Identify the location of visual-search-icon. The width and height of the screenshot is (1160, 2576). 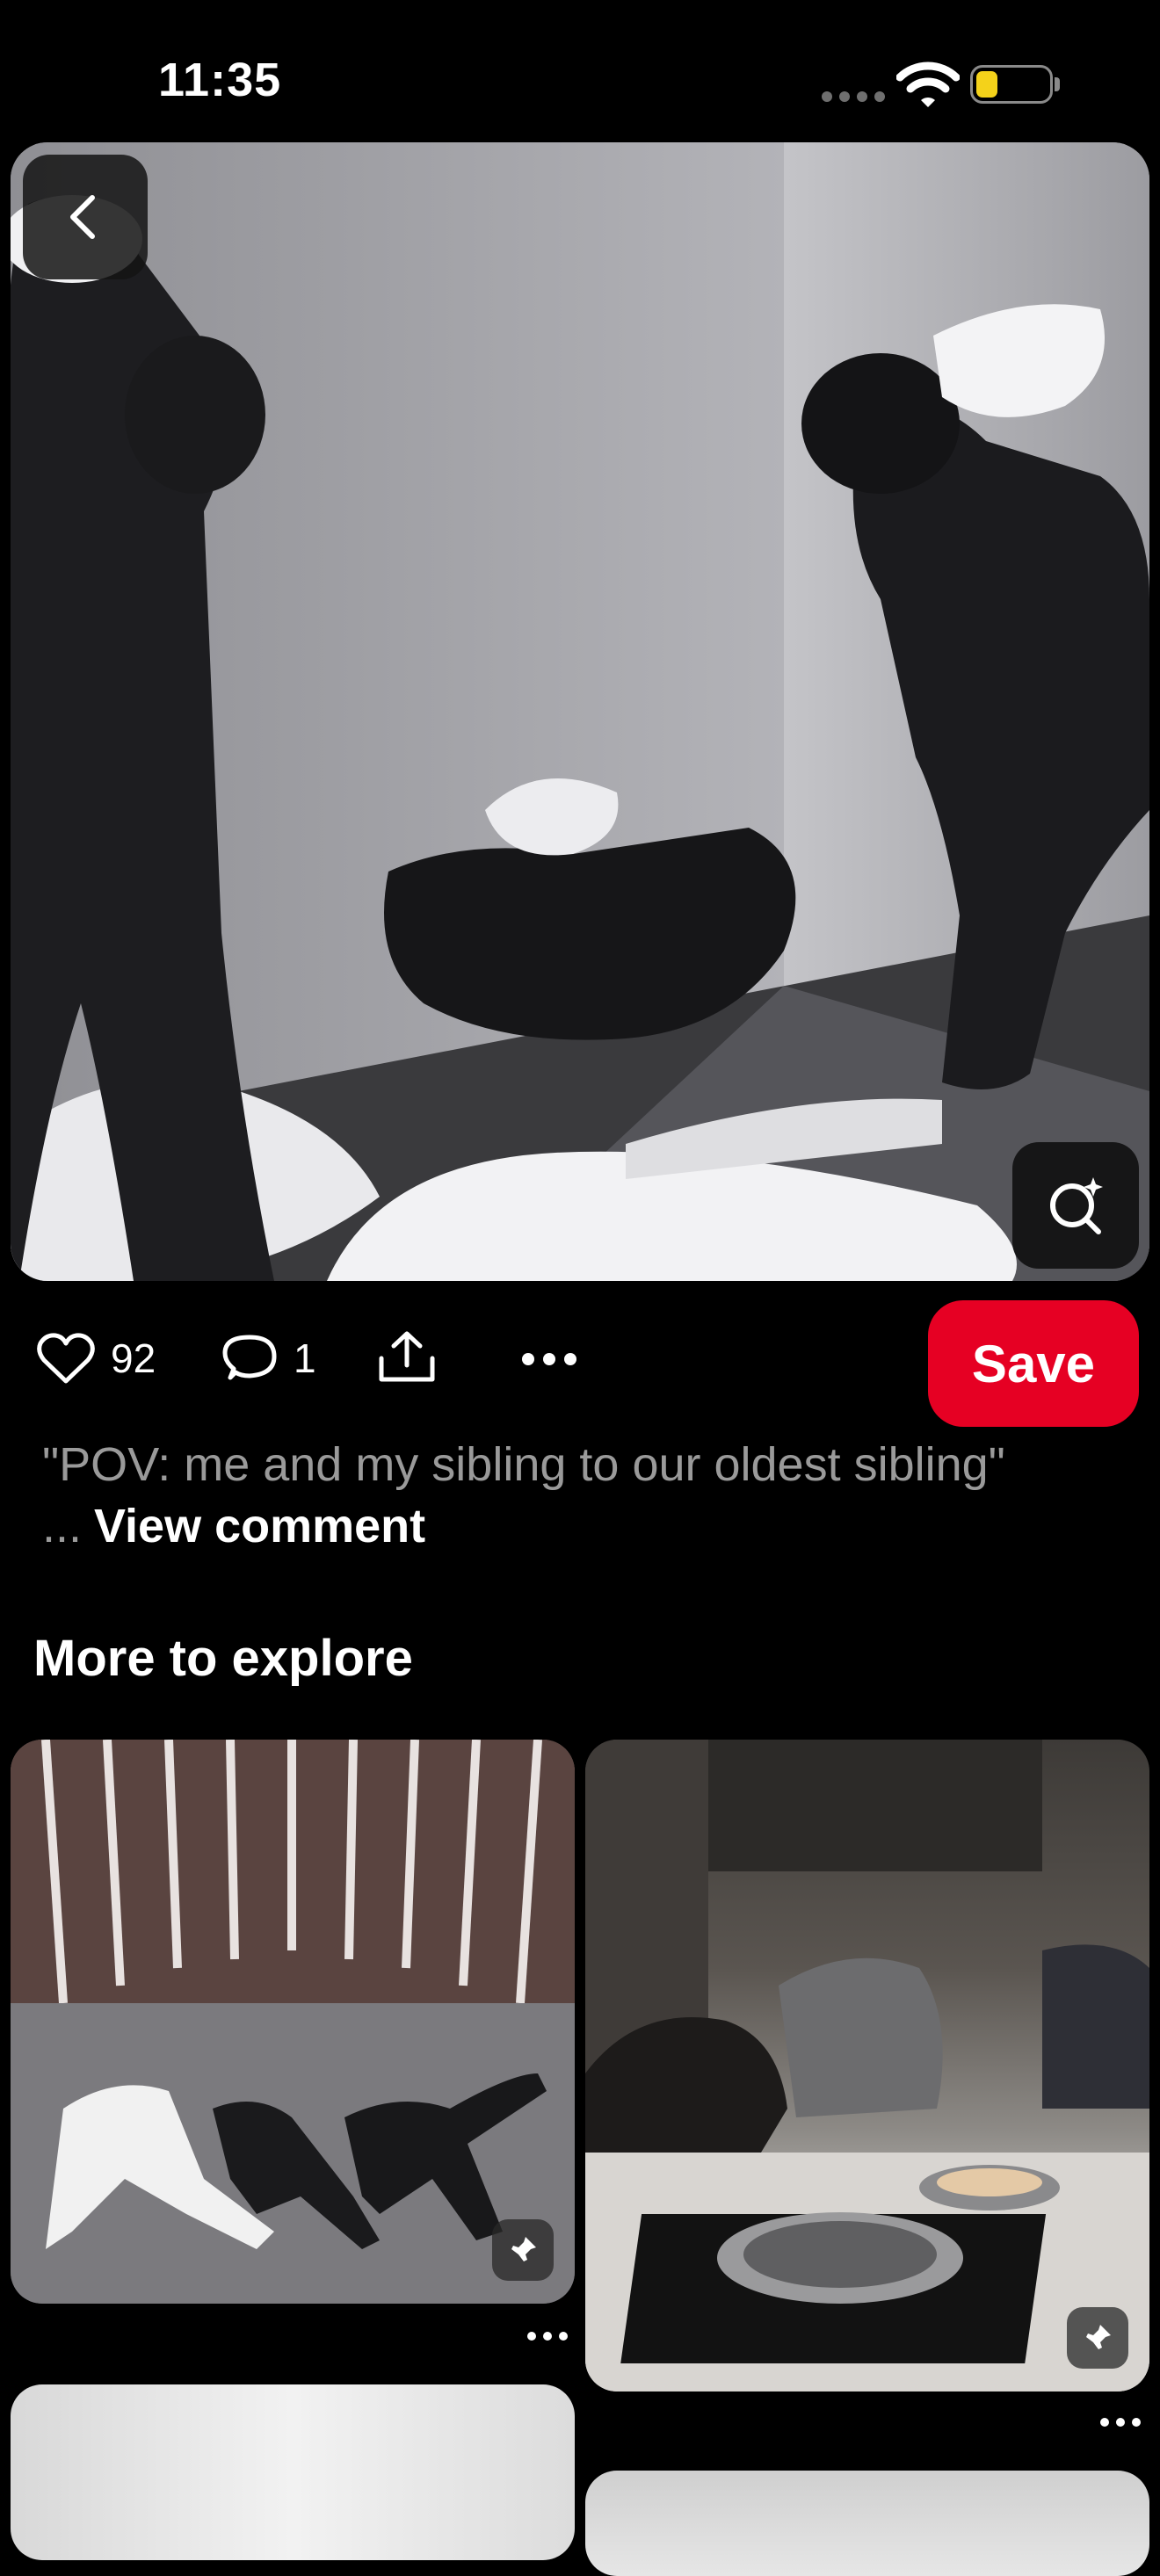
(1076, 1205).